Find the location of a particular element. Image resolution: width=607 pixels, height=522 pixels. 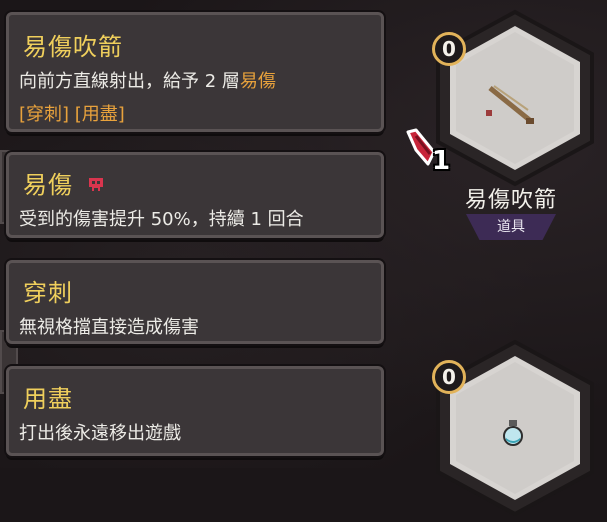

item-type-tag: 道具 is located at coordinates (511, 227).